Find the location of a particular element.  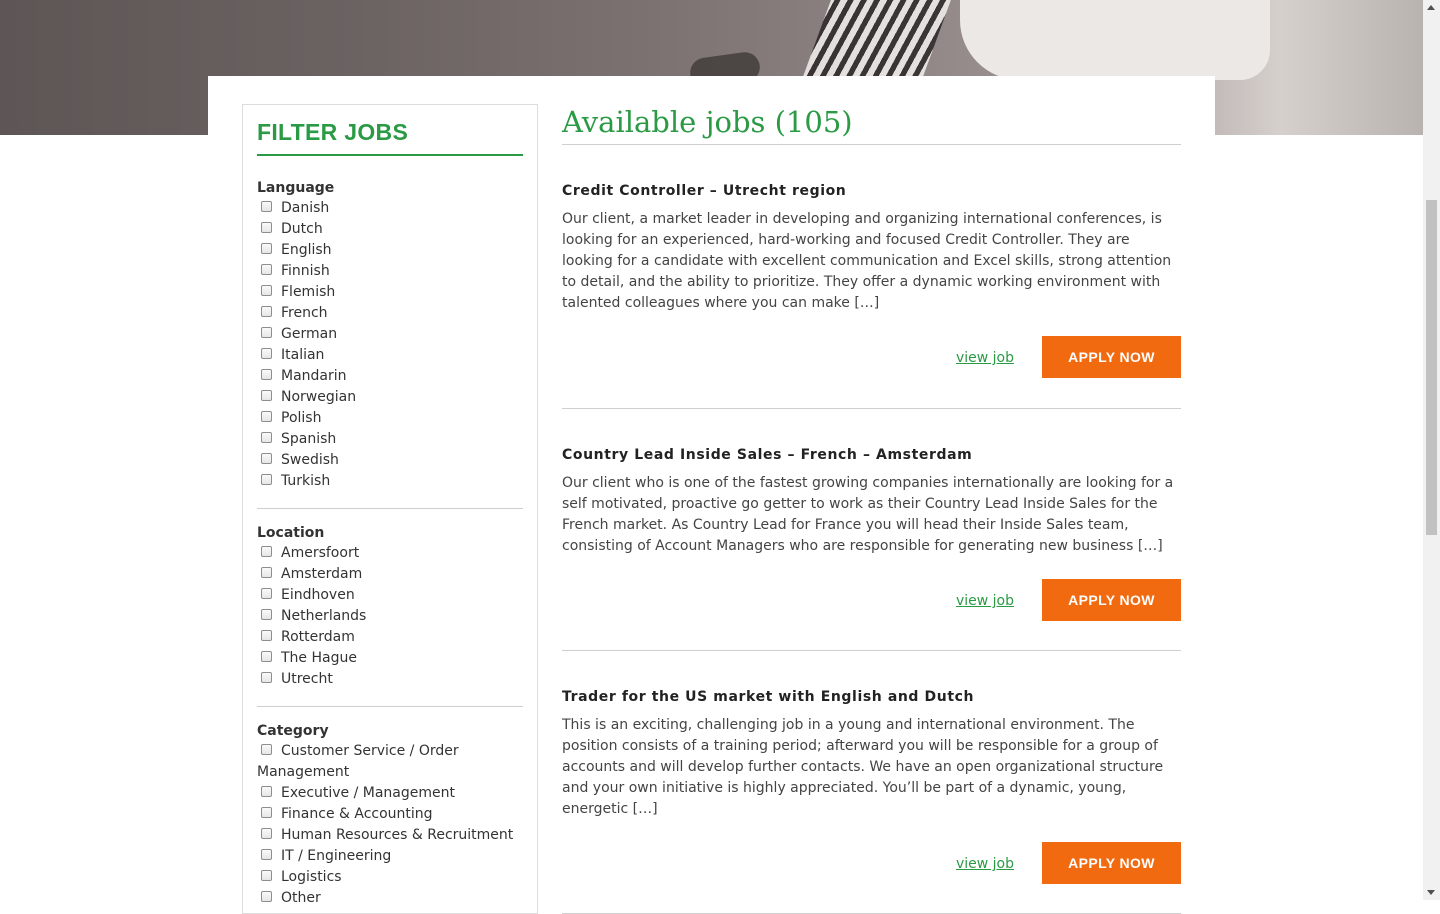

option-label: Polish is located at coordinates (301, 418).